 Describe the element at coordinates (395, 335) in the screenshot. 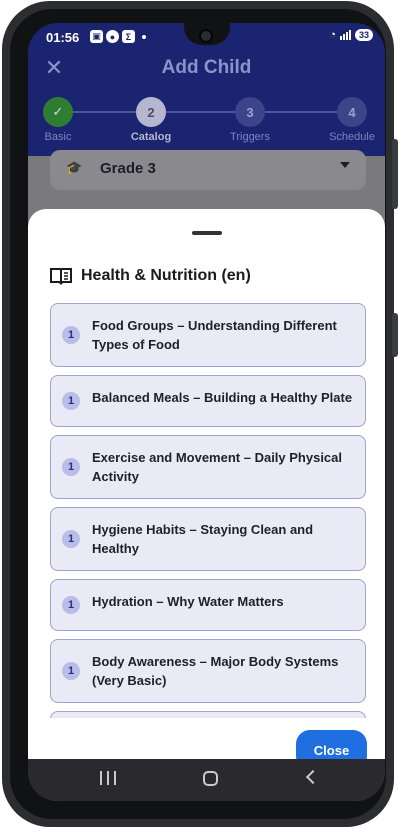

I see `power-button` at that location.